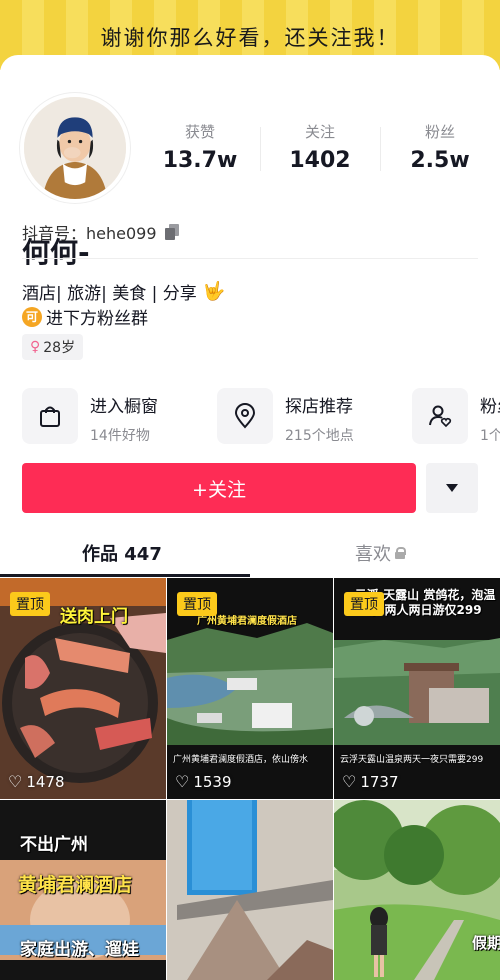  Describe the element at coordinates (250, 258) in the screenshot. I see `divider` at that location.